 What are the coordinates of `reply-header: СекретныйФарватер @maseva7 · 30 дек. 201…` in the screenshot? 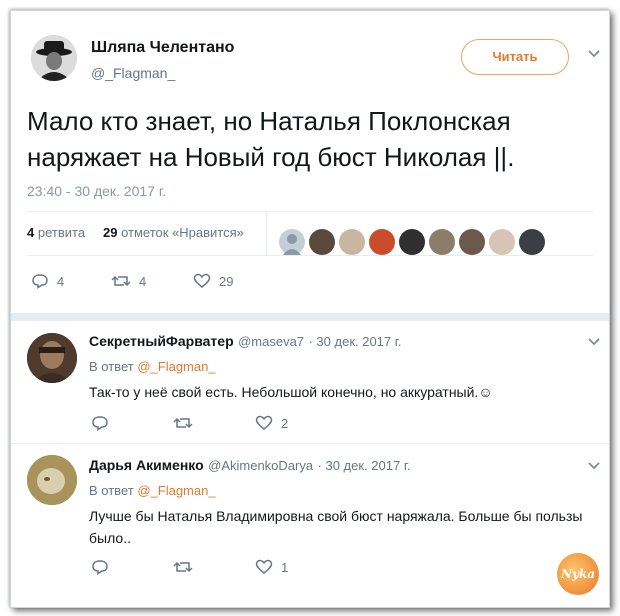 It's located at (245, 342).